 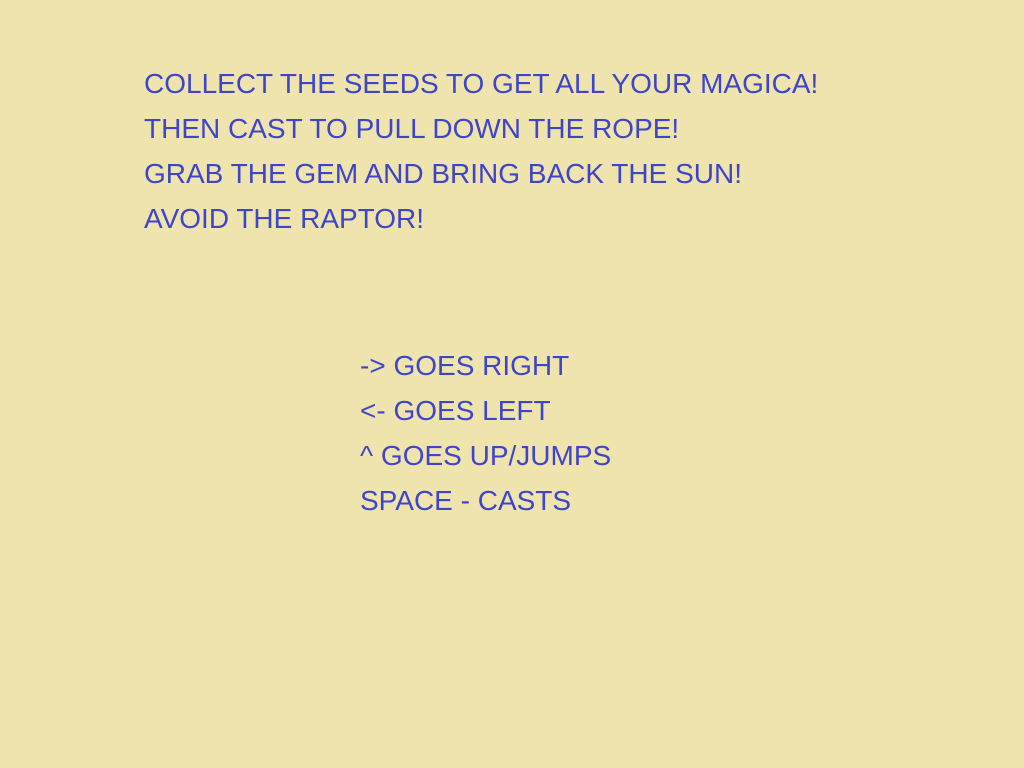 I want to click on control-left: <- GOES LEFT, so click(x=455, y=410).